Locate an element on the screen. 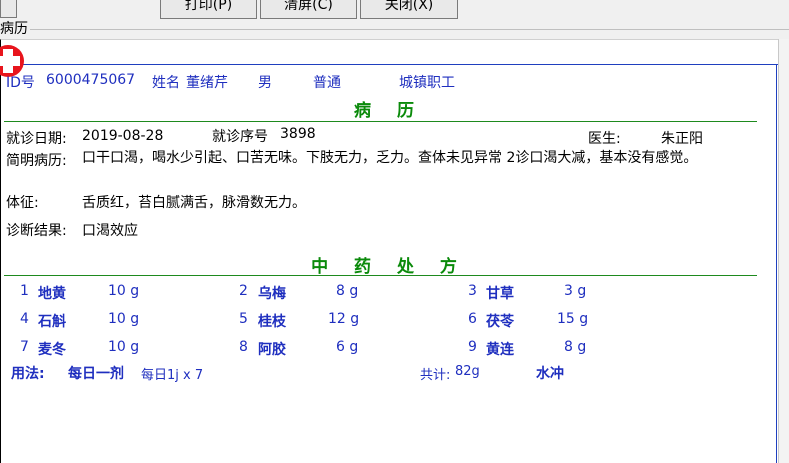 Image resolution: width=789 pixels, height=463 pixels. close-button: 关闭(X) is located at coordinates (409, 9).